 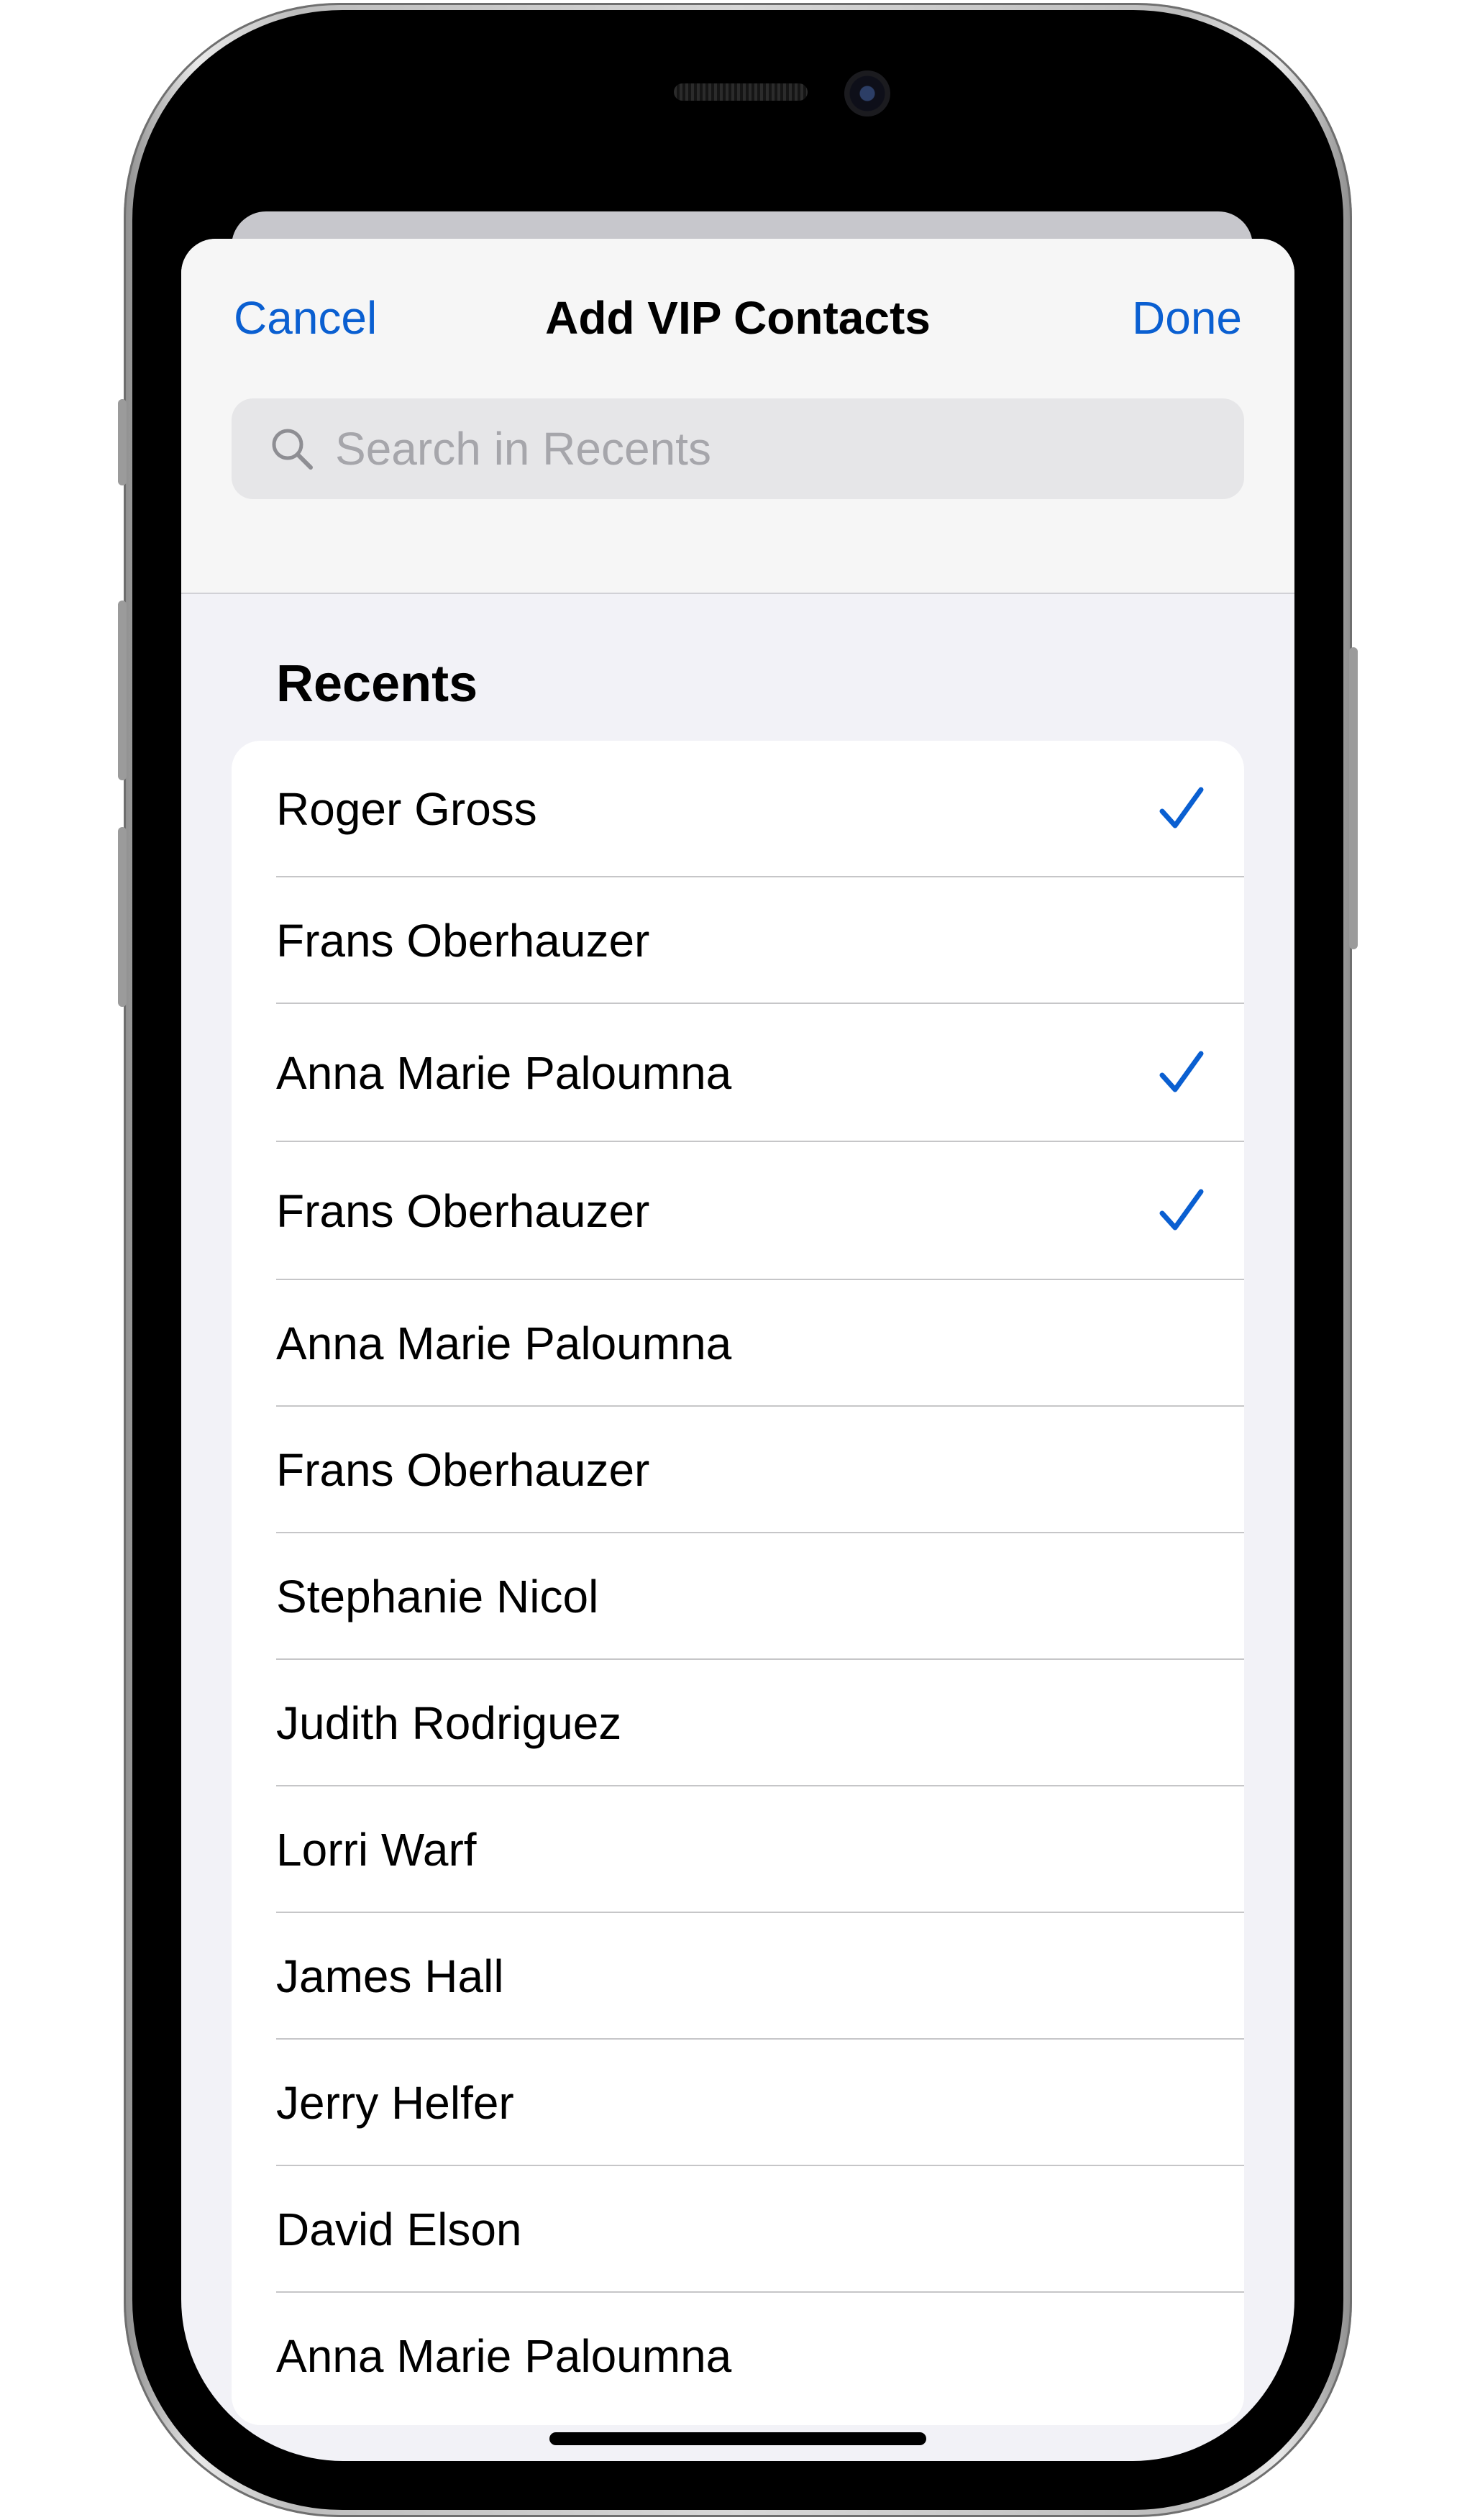 I want to click on contact-name: James Hall, so click(x=390, y=1976).